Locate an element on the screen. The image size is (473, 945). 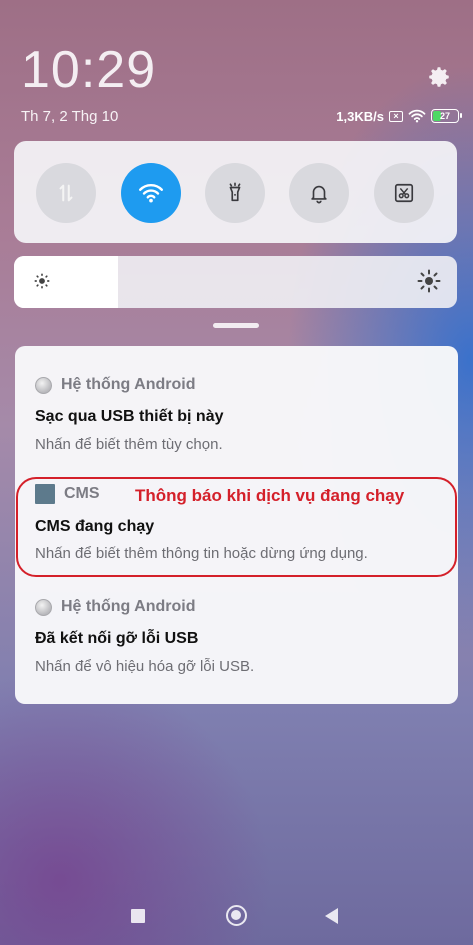
navigation-bar is located at coordinates (236, 917).